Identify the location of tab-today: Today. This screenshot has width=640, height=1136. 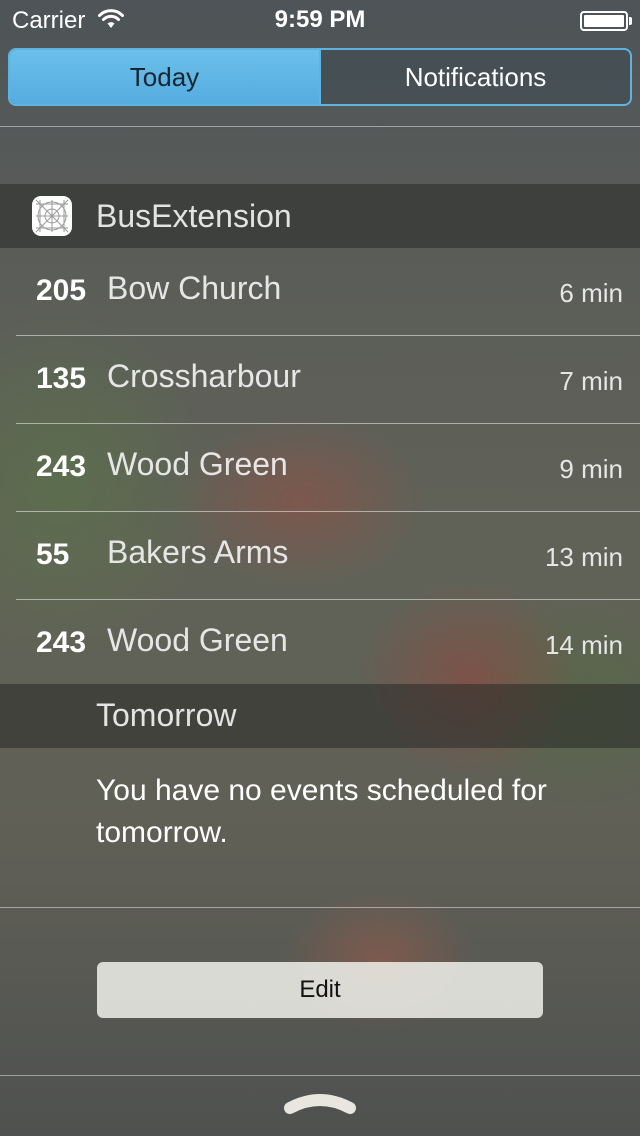
(164, 77).